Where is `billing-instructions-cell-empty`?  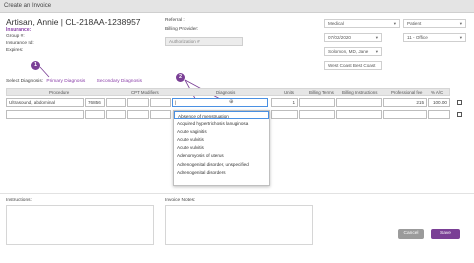
billing-instructions-cell-empty is located at coordinates (359, 114).